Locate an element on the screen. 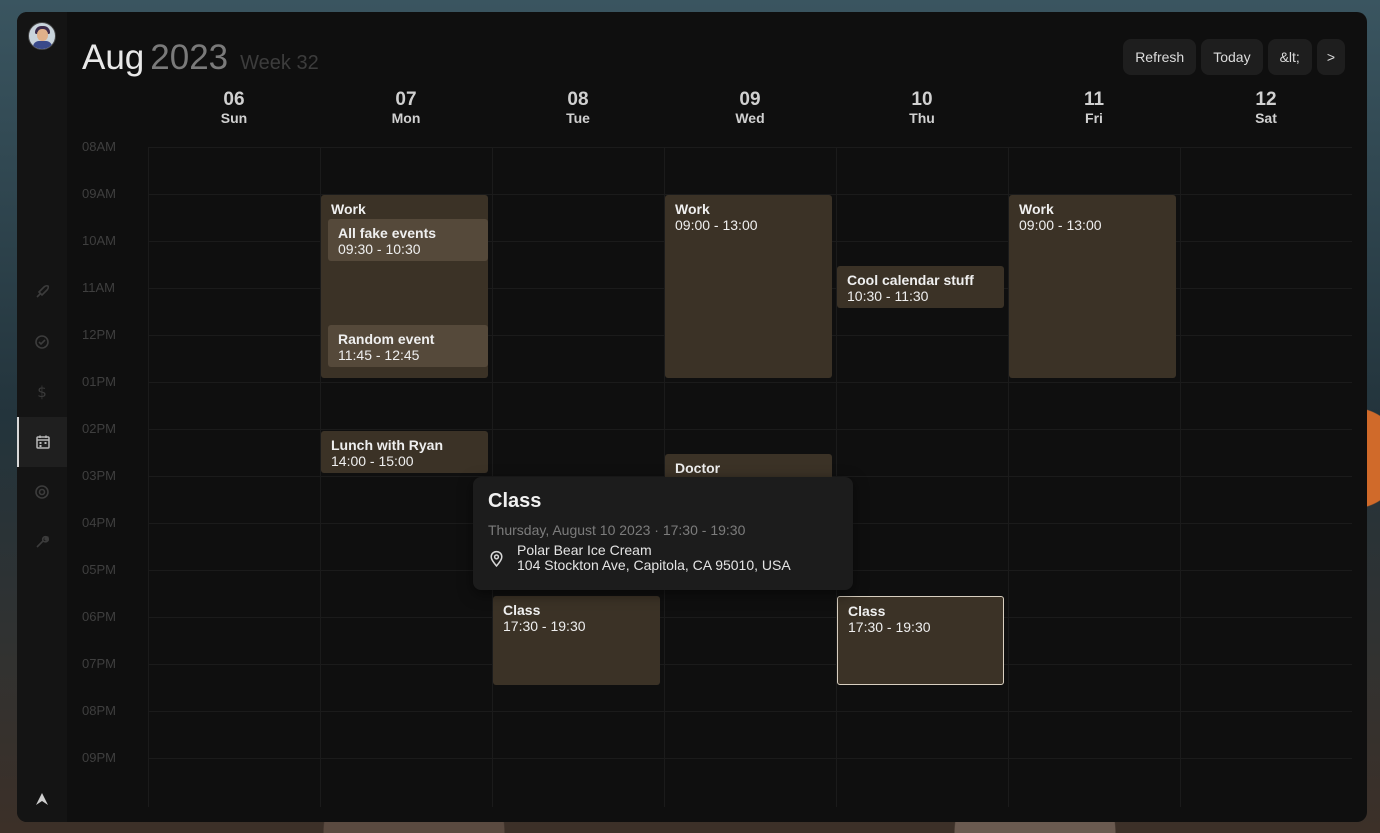 Image resolution: width=1380 pixels, height=833 pixels. event-title: Doctor is located at coordinates (698, 468).